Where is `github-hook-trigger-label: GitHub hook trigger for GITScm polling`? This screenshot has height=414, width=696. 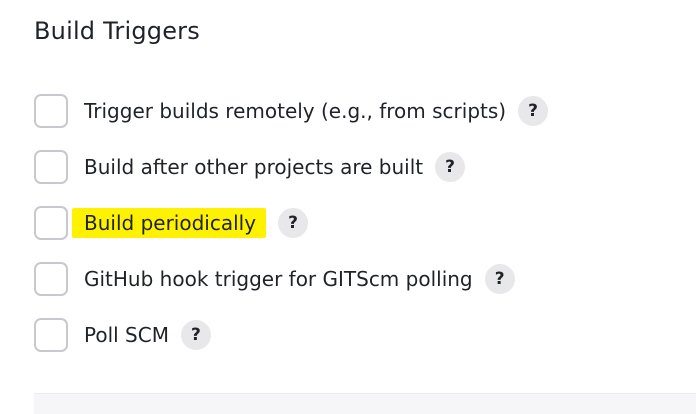
github-hook-trigger-label: GitHub hook trigger for GITScm polling is located at coordinates (278, 279).